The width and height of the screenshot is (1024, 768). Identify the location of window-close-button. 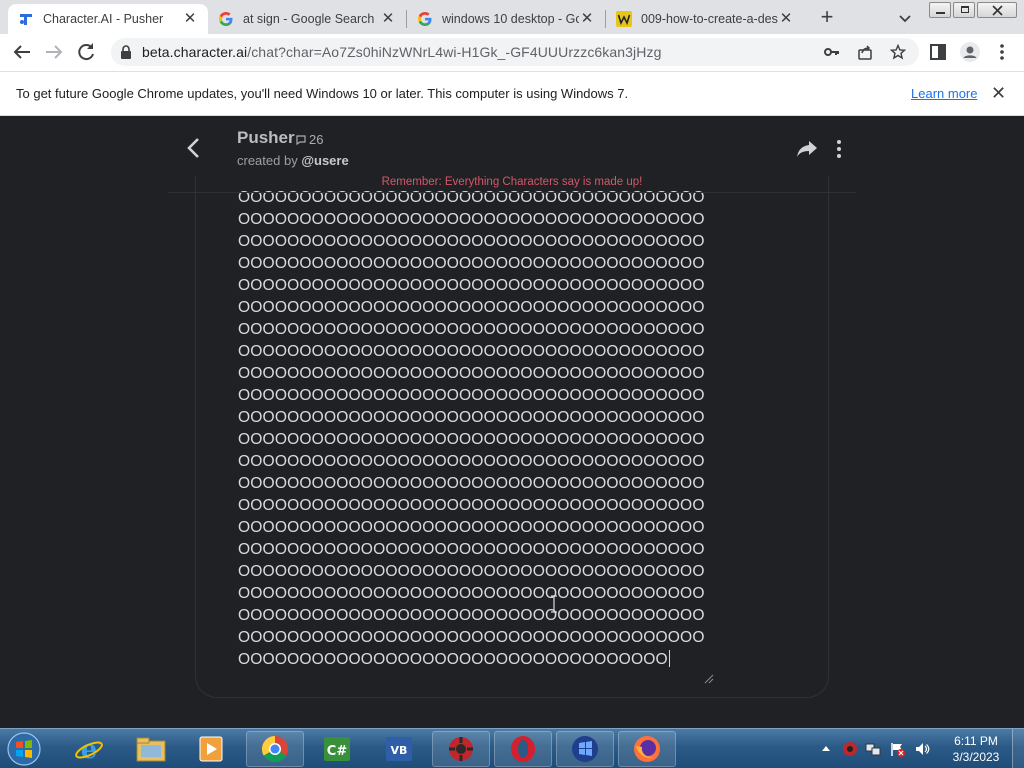
(997, 10).